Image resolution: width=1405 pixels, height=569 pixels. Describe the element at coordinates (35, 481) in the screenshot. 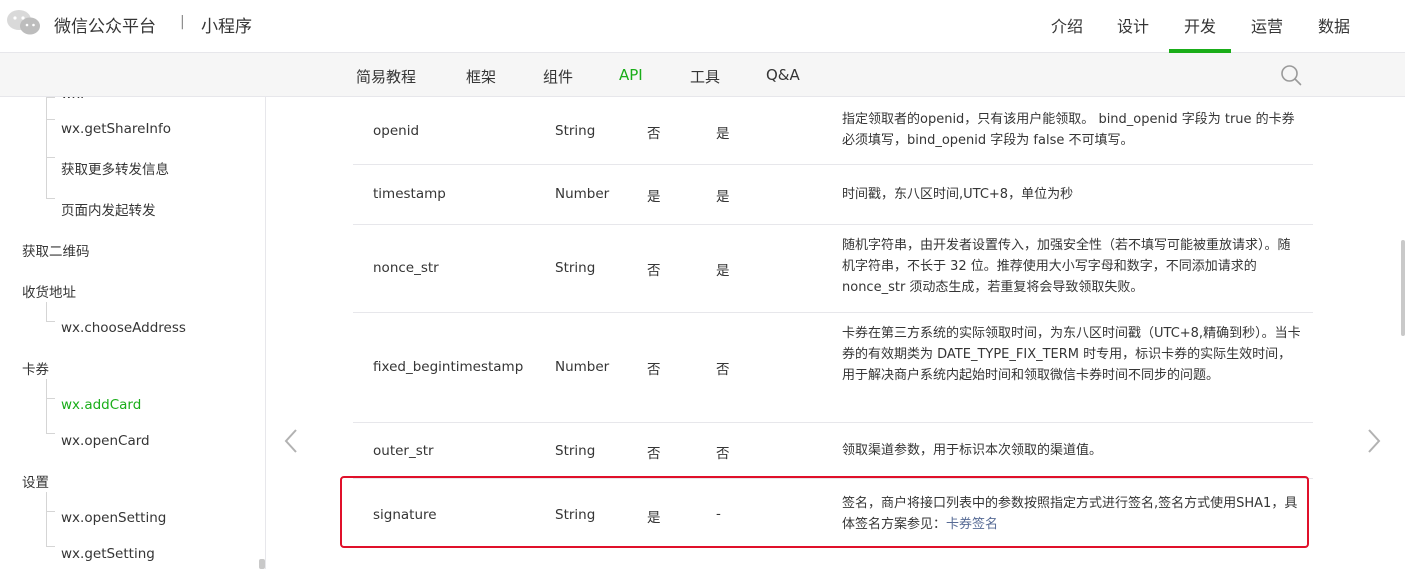

I see `sidebar-group-setting: 设置` at that location.